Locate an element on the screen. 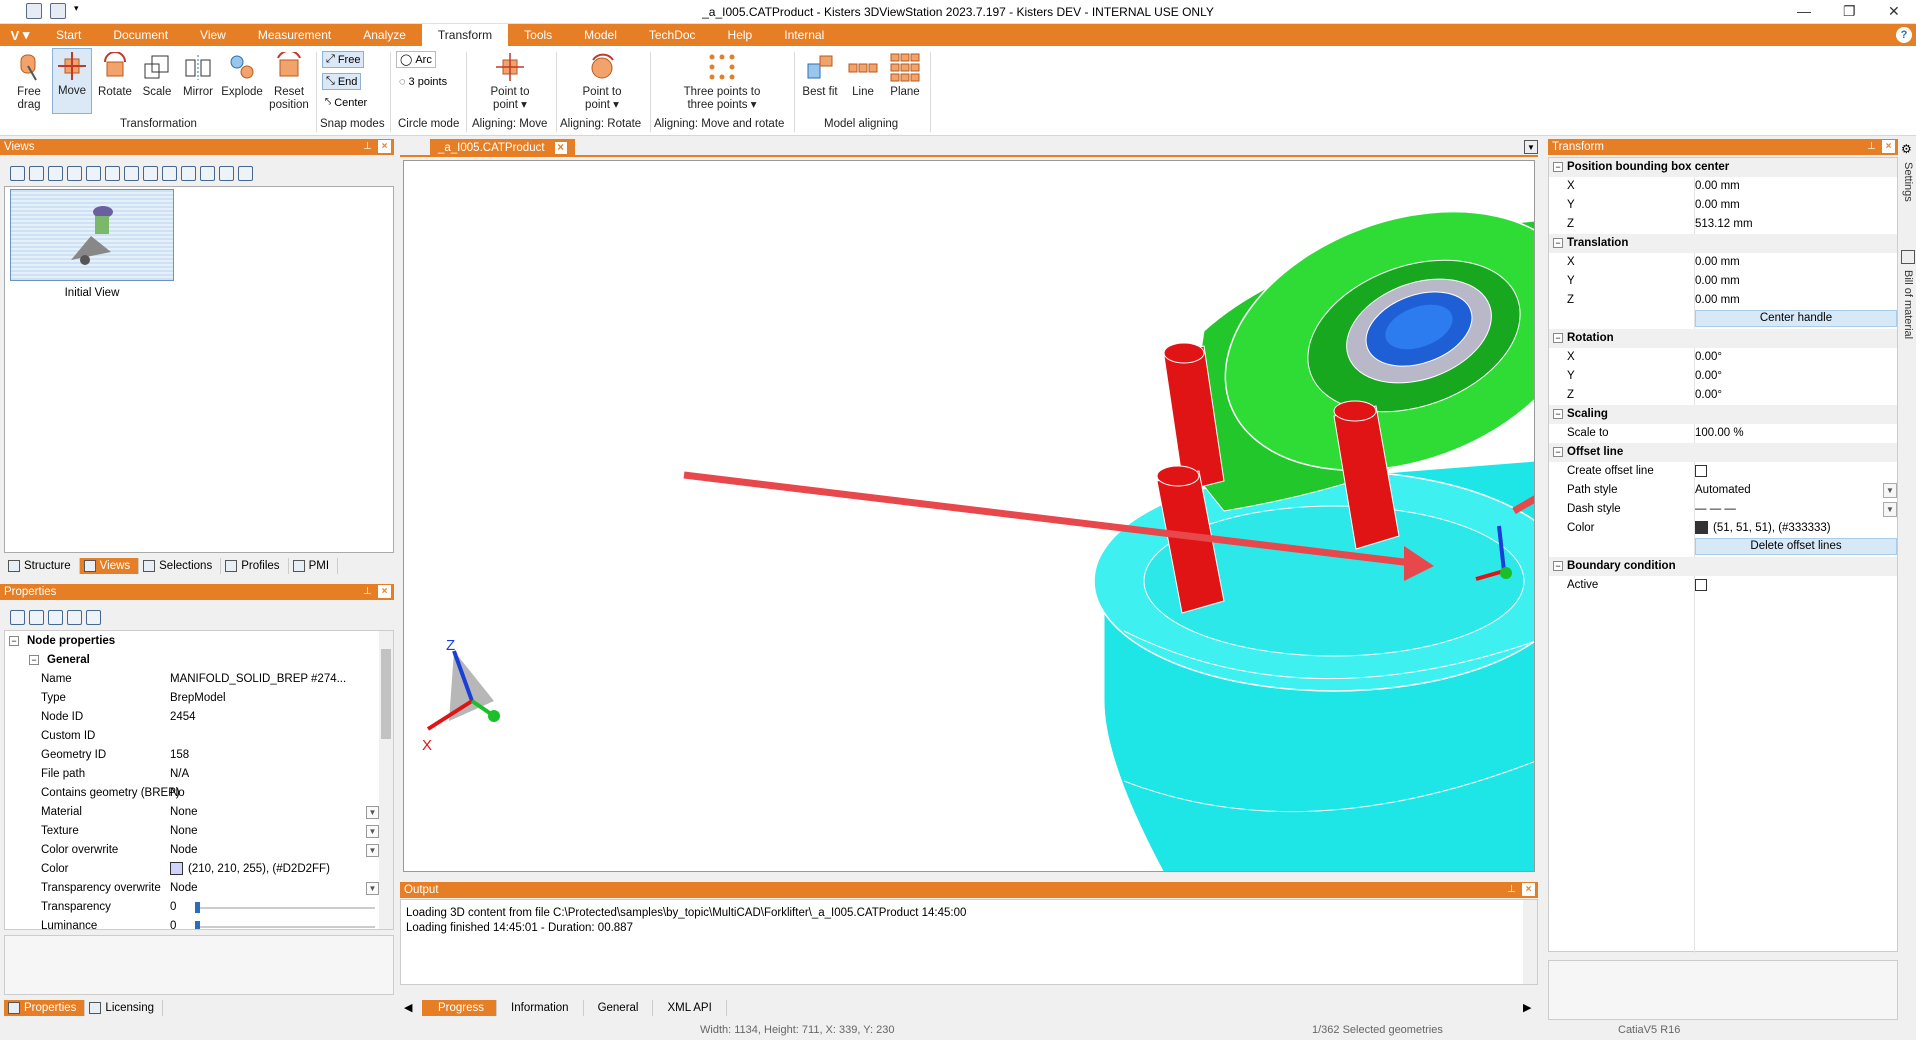 This screenshot has width=1916, height=1040. offset-line-section: − Offset line is located at coordinates (1723, 452).